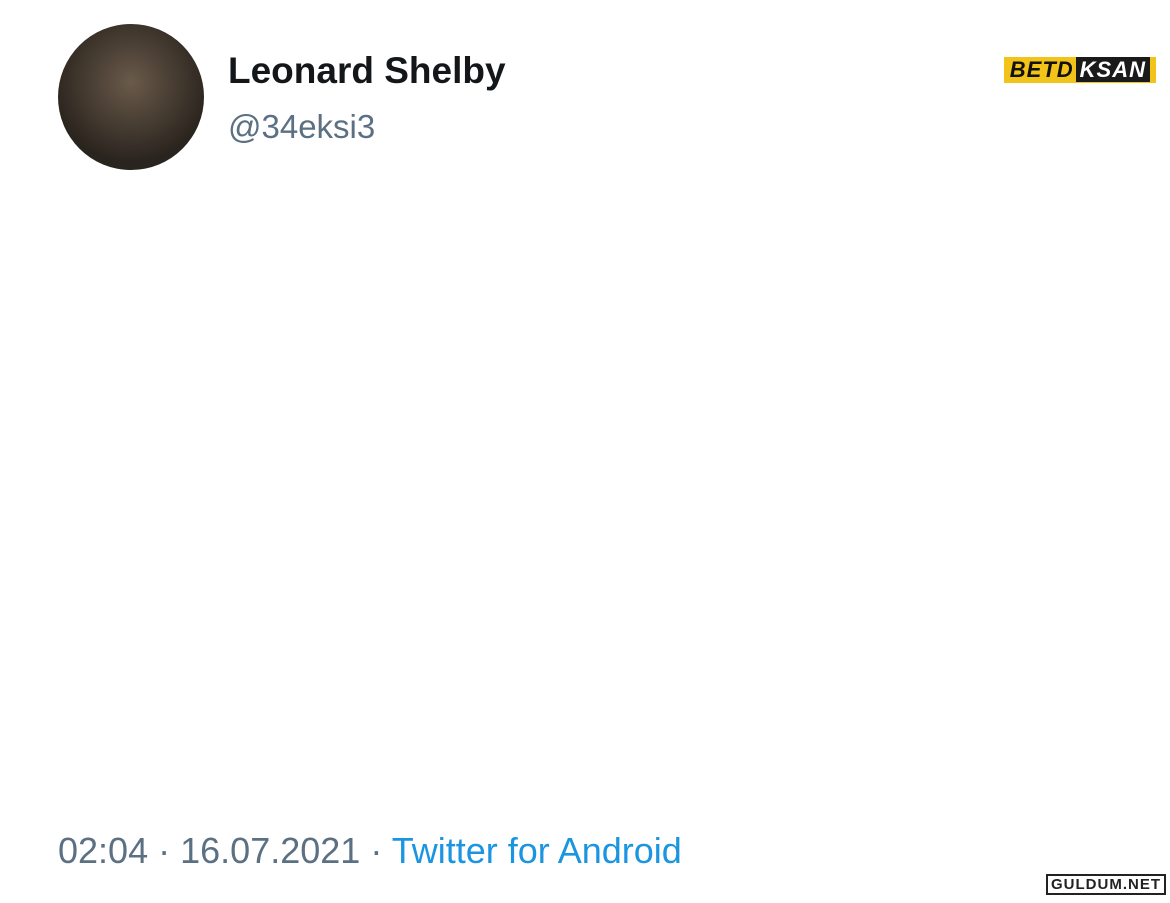 This screenshot has height=903, width=1170. What do you see at coordinates (1112, 69) in the screenshot?
I see `brand-logo-right: KSAN` at bounding box center [1112, 69].